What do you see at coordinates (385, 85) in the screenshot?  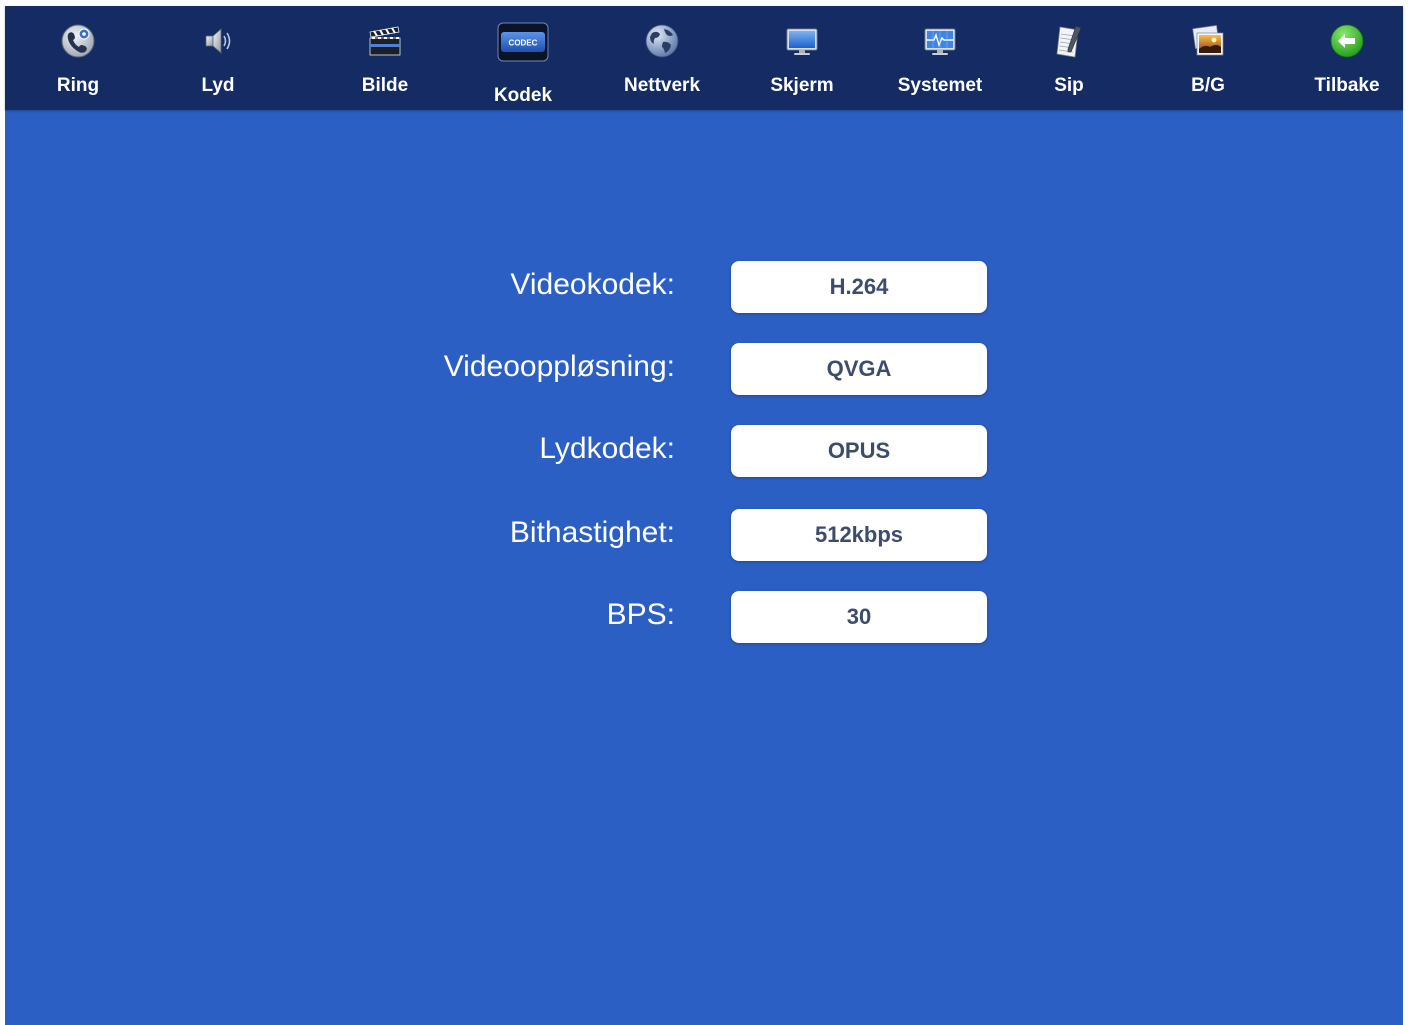 I see `toolbar-label-bilde: Bilde` at bounding box center [385, 85].